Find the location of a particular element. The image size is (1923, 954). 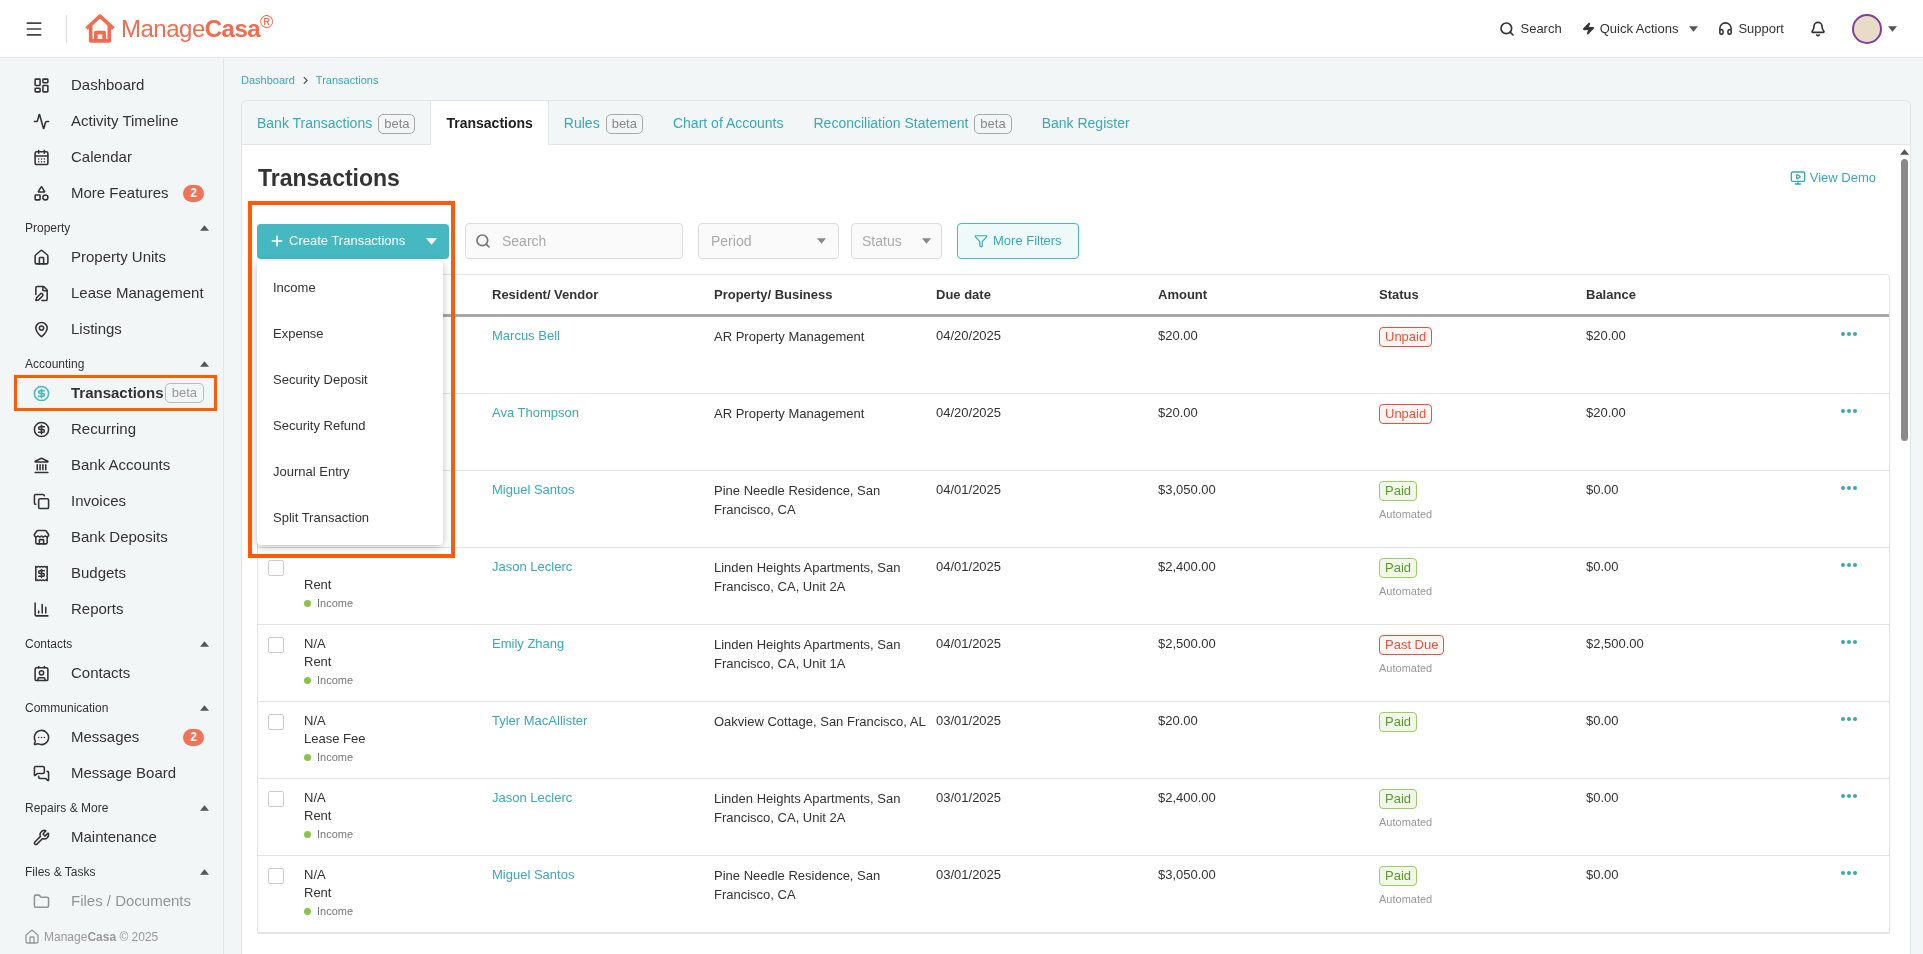

chevron-icon is located at coordinates (305, 80).